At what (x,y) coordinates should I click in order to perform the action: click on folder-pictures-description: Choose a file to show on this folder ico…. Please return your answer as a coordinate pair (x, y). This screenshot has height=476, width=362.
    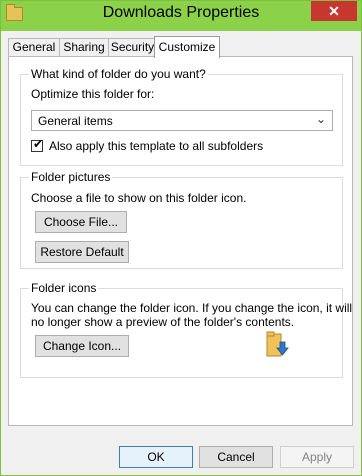
    Looking at the image, I should click on (139, 198).